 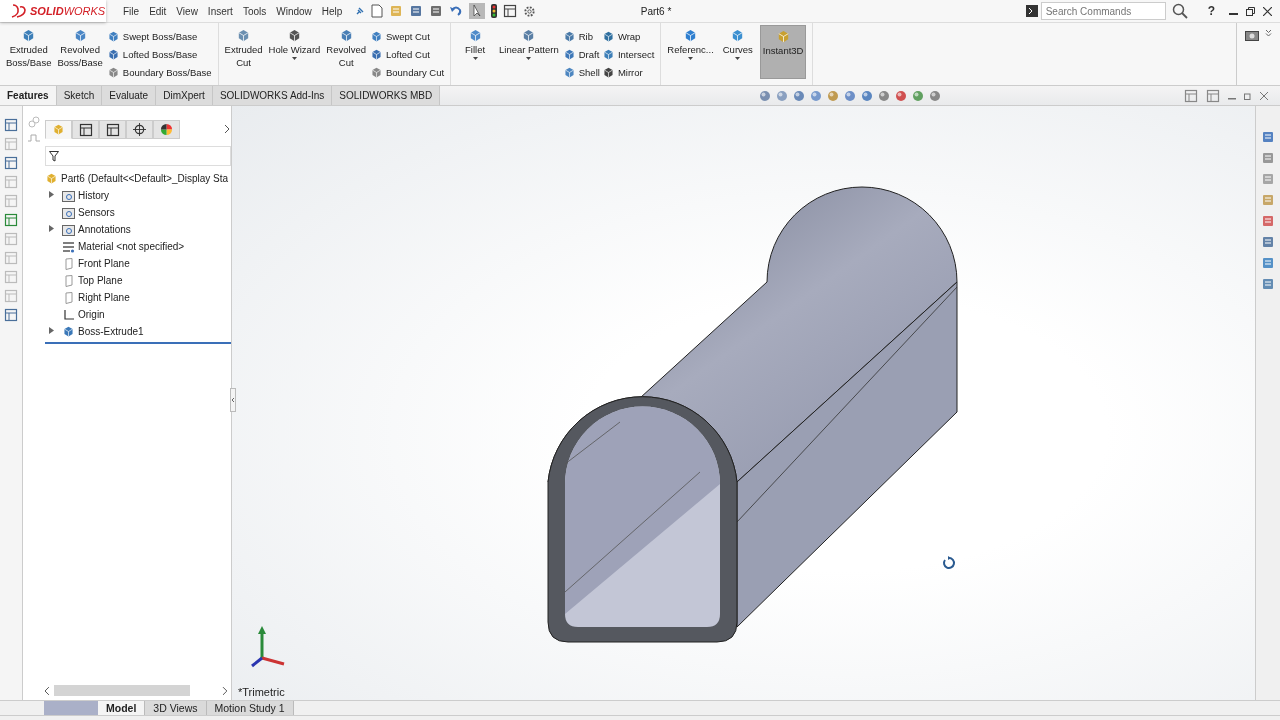 What do you see at coordinates (68, 246) in the screenshot?
I see `material-icon` at bounding box center [68, 246].